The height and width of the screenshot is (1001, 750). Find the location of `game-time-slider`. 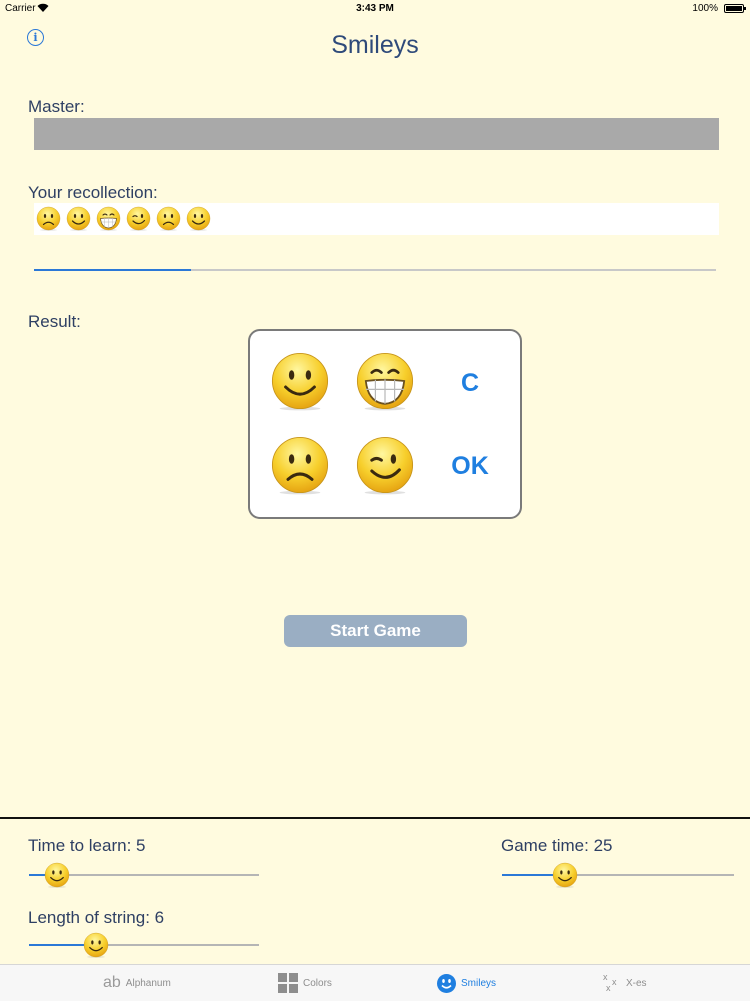

game-time-slider is located at coordinates (618, 875).